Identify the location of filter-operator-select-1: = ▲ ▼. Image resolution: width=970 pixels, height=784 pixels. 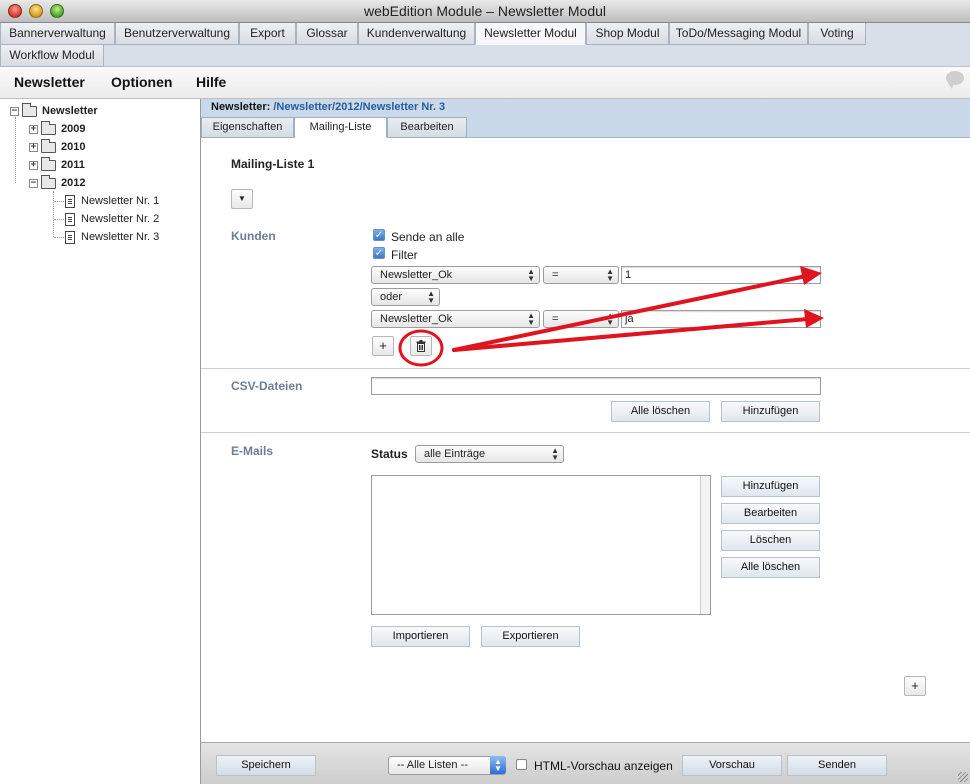
(581, 275).